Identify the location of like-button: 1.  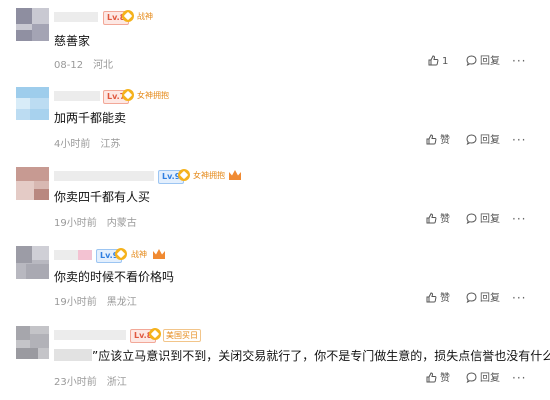
(438, 62).